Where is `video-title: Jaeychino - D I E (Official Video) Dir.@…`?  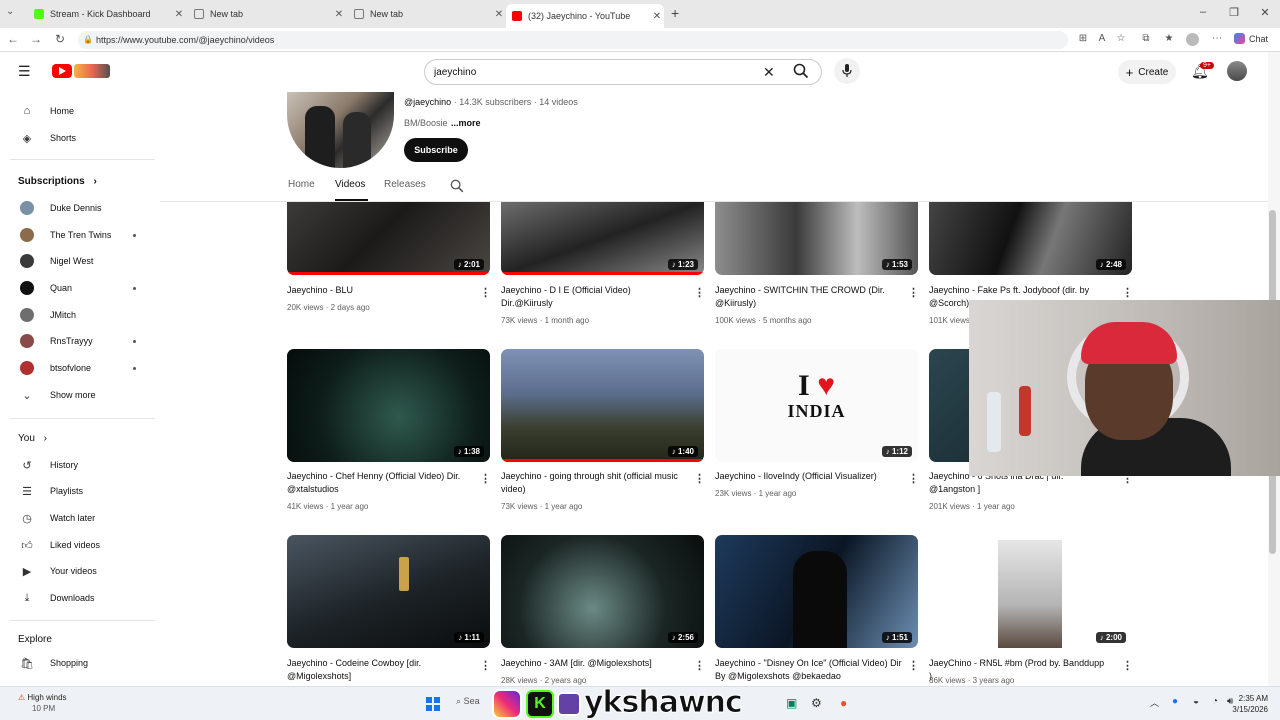 video-title: Jaeychino - D I E (Official Video) Dir.@… is located at coordinates (591, 297).